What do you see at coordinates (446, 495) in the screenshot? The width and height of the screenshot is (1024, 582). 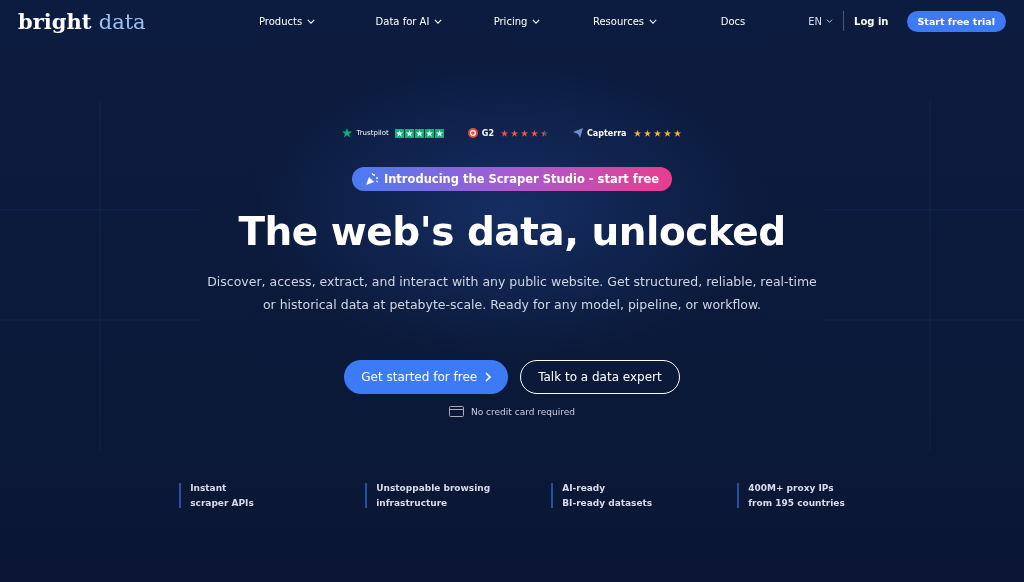 I see `feature-item: Unstoppable browsing infrastructure` at bounding box center [446, 495].